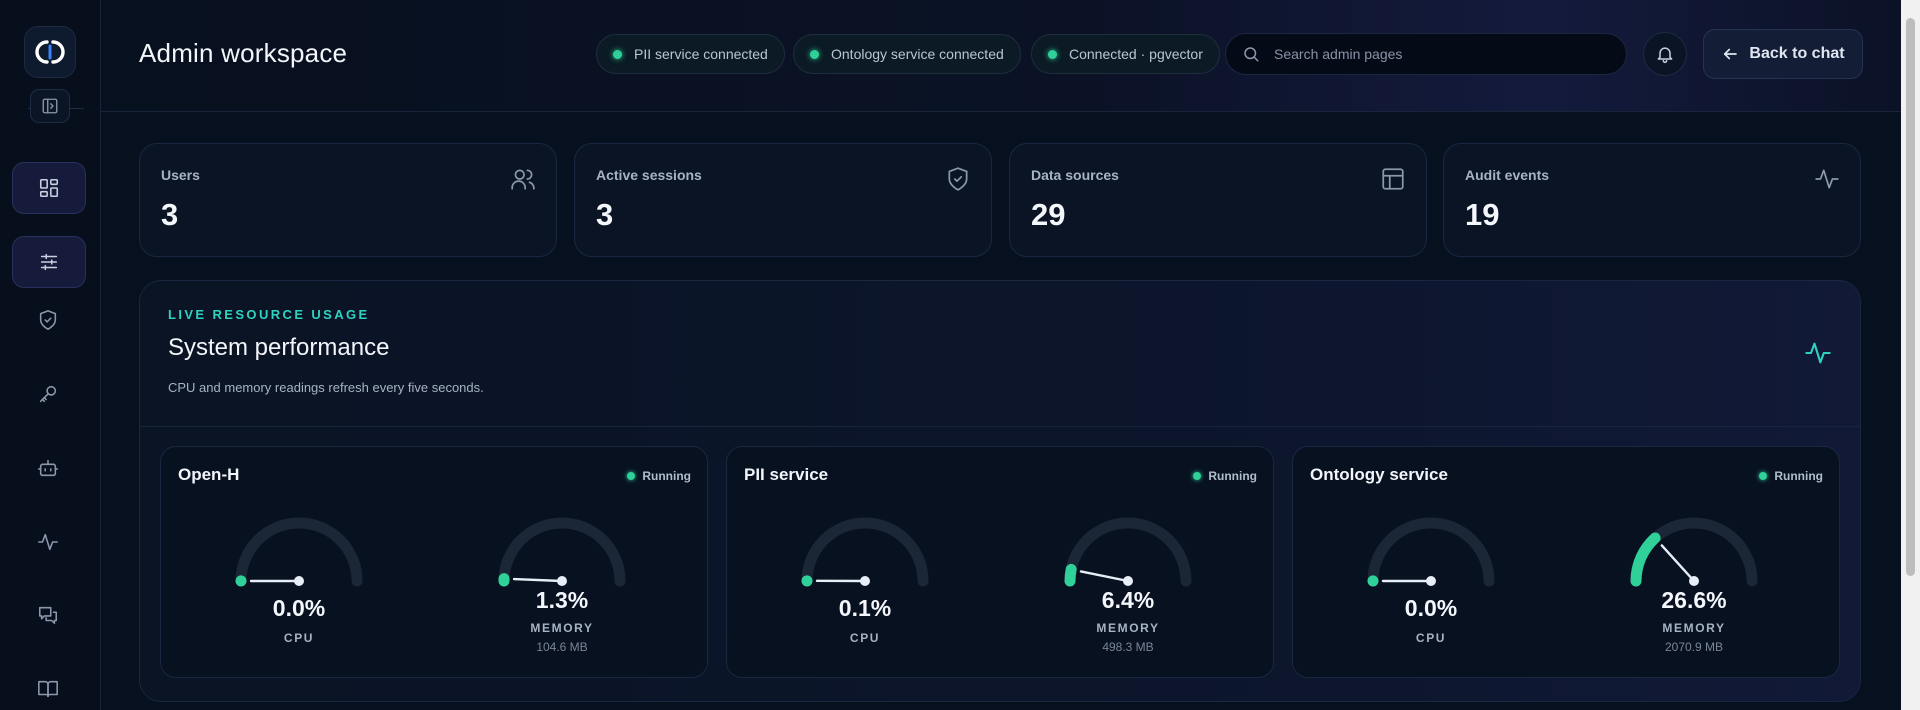 The height and width of the screenshot is (710, 1920). I want to click on sidebar-item-dashboard, so click(49, 188).